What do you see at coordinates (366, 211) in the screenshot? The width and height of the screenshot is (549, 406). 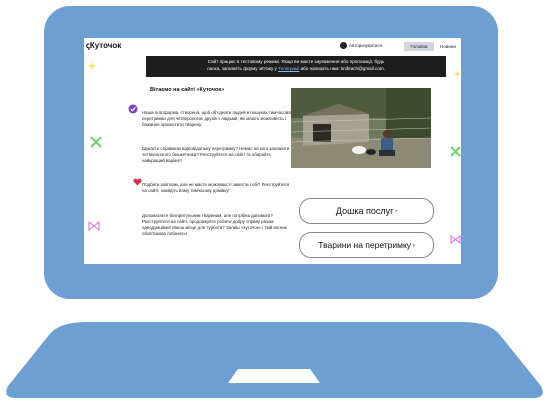 I see `services-board-button: Дошка послуг ›` at bounding box center [366, 211].